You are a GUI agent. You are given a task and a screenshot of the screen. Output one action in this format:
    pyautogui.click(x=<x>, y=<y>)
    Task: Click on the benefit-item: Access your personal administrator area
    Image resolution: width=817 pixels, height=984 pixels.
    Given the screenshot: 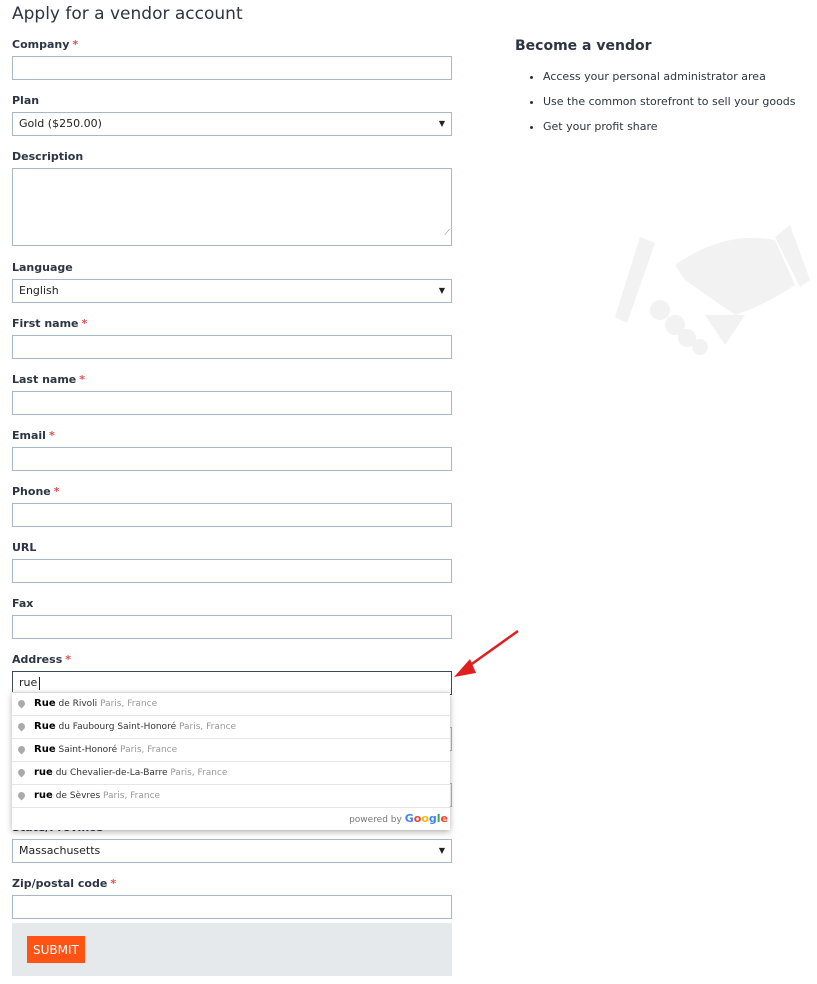 What is the action you would take?
    pyautogui.click(x=674, y=76)
    